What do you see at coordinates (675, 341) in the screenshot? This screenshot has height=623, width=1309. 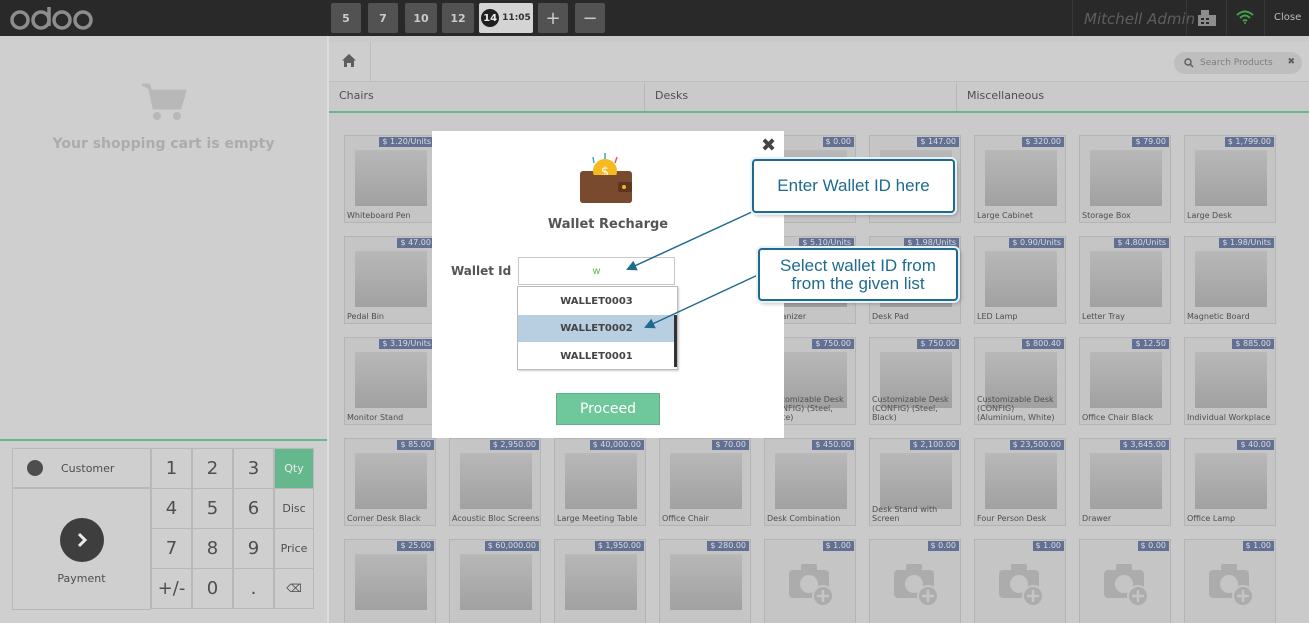 I see `dropdown-scrollbar` at bounding box center [675, 341].